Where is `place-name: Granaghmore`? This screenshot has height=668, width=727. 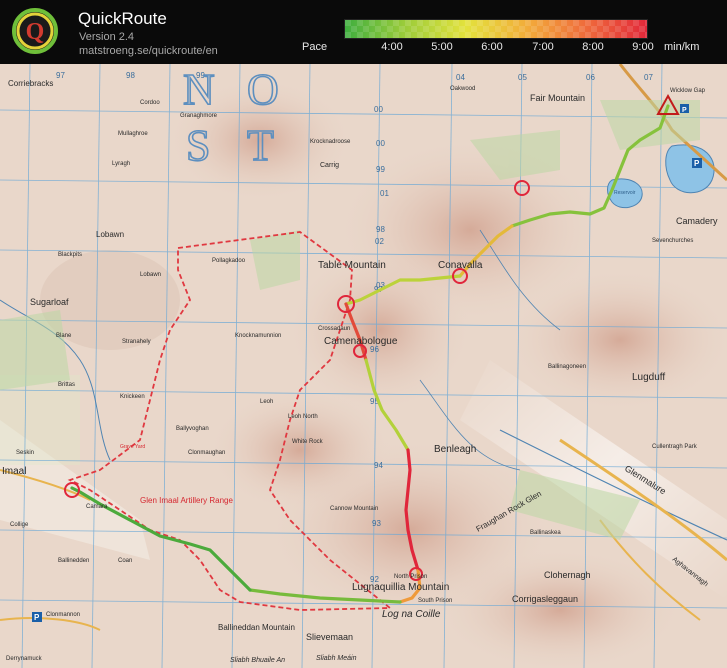
place-name: Granaghmore is located at coordinates (199, 116).